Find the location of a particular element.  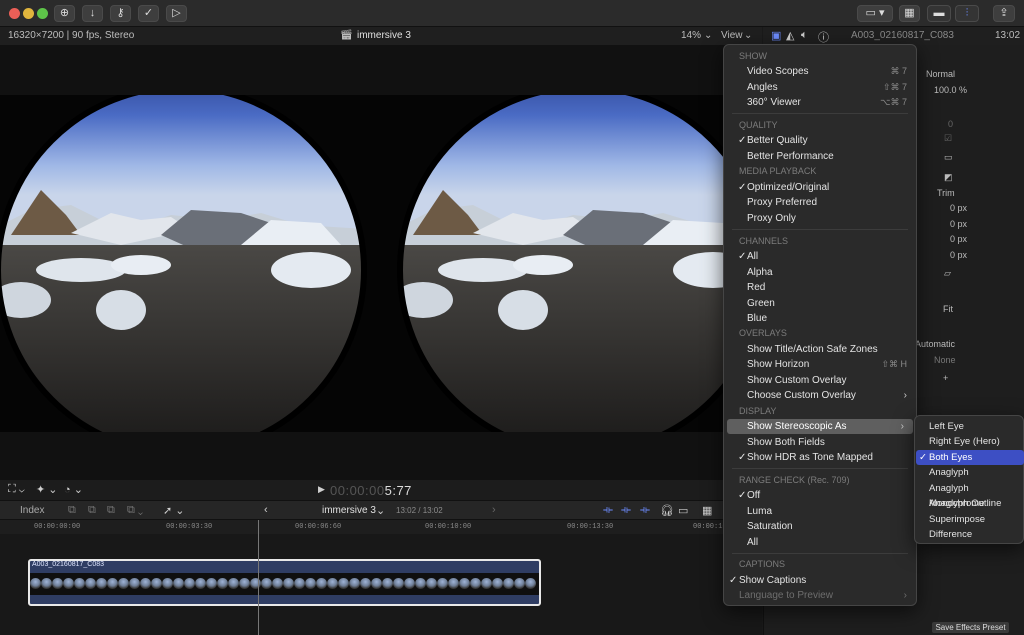

fit-popup: Fit is located at coordinates (948, 309).